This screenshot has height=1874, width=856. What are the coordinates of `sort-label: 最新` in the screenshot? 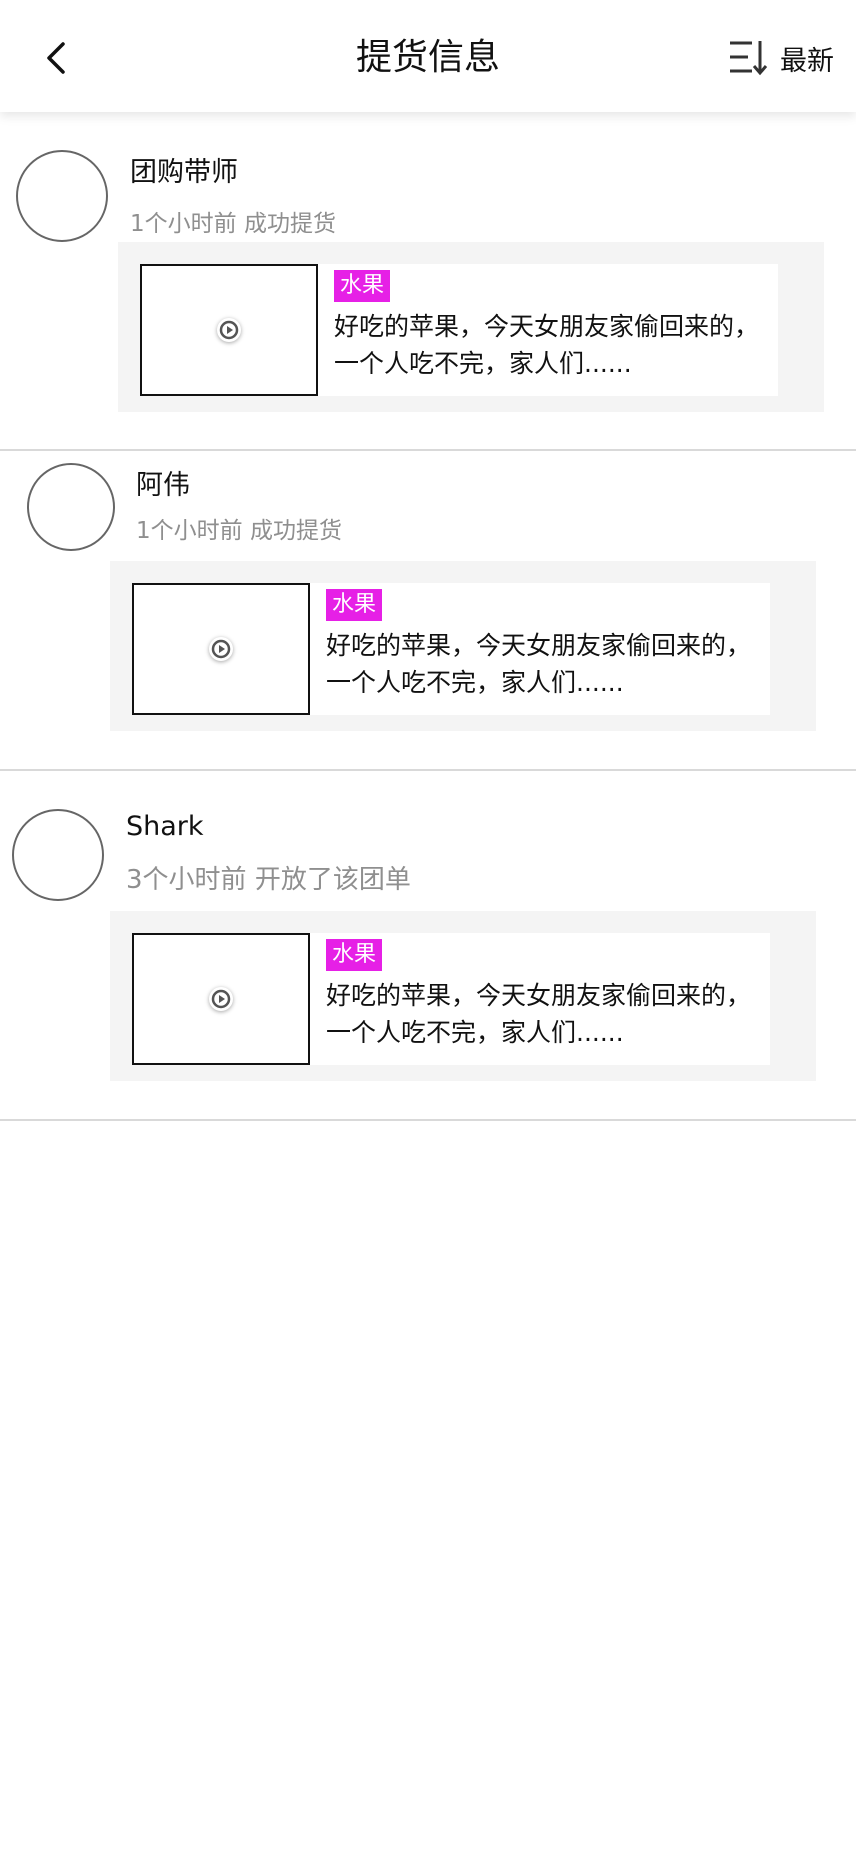 It's located at (807, 61).